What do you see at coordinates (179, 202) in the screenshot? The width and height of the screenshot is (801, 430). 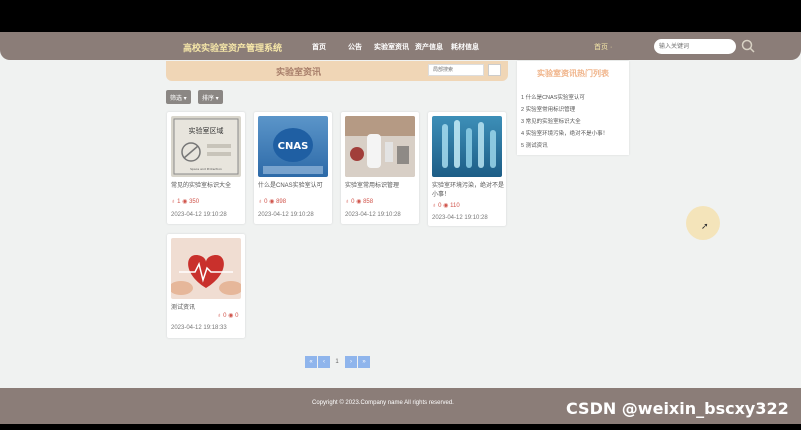 I see `like-count: 1` at bounding box center [179, 202].